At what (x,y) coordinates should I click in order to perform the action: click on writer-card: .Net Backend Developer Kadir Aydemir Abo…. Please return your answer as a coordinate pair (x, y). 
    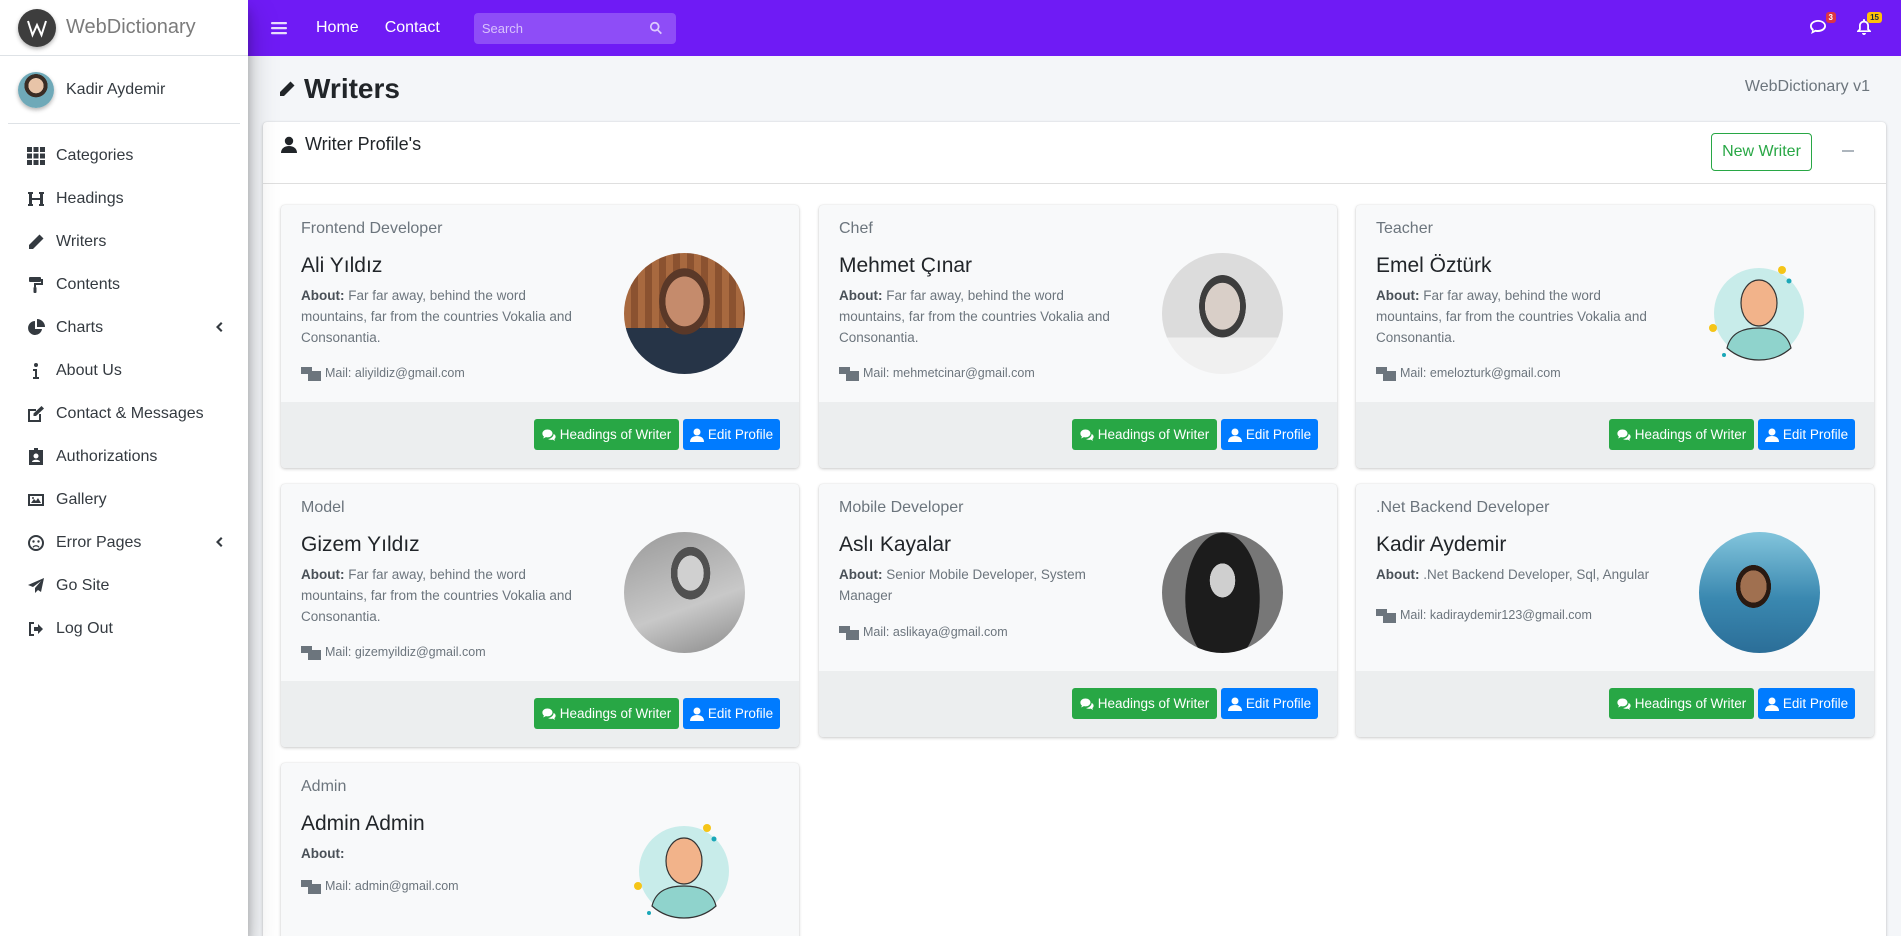
    Looking at the image, I should click on (1615, 610).